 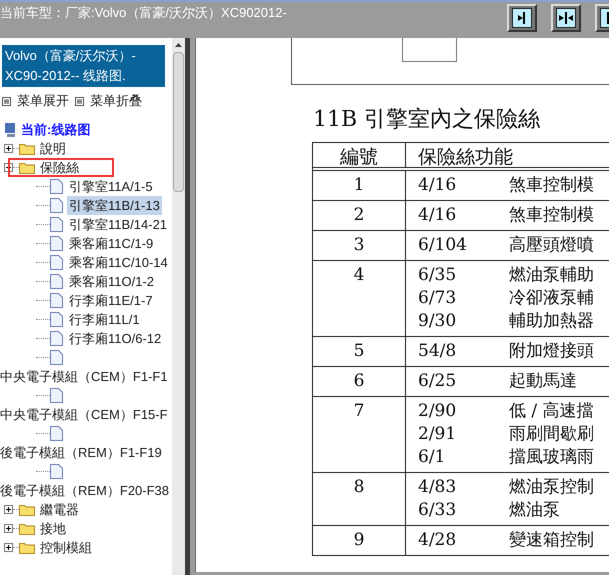 I want to click on table-cell: 3, so click(x=359, y=245).